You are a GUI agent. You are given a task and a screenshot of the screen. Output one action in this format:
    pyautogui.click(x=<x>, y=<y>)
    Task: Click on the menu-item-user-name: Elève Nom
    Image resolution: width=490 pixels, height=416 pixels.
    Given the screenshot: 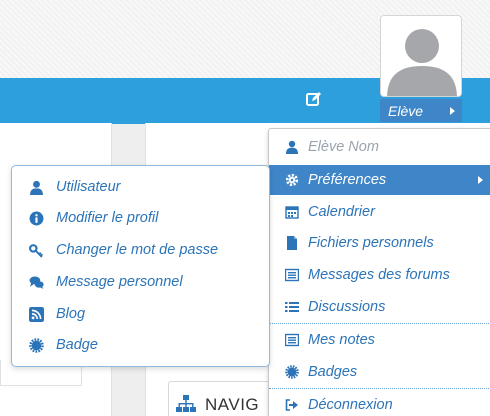 What is the action you would take?
    pyautogui.click(x=379, y=147)
    